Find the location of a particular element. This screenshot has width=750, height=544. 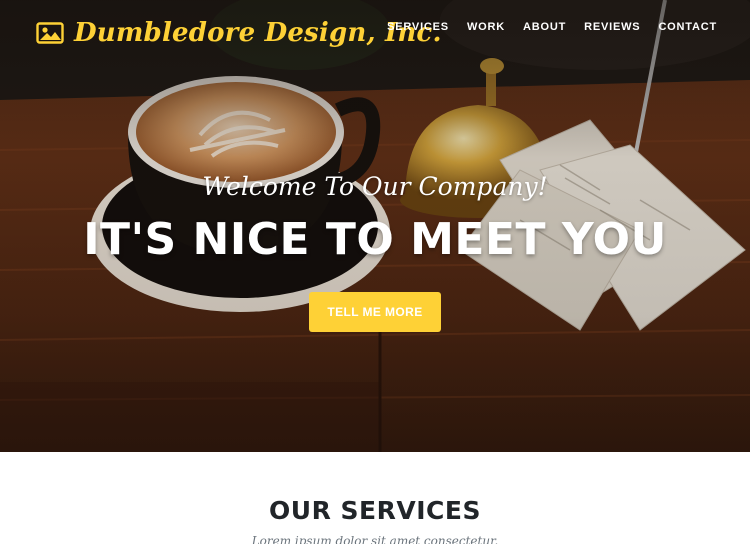

nav-item-contact: CONTACT is located at coordinates (687, 27).